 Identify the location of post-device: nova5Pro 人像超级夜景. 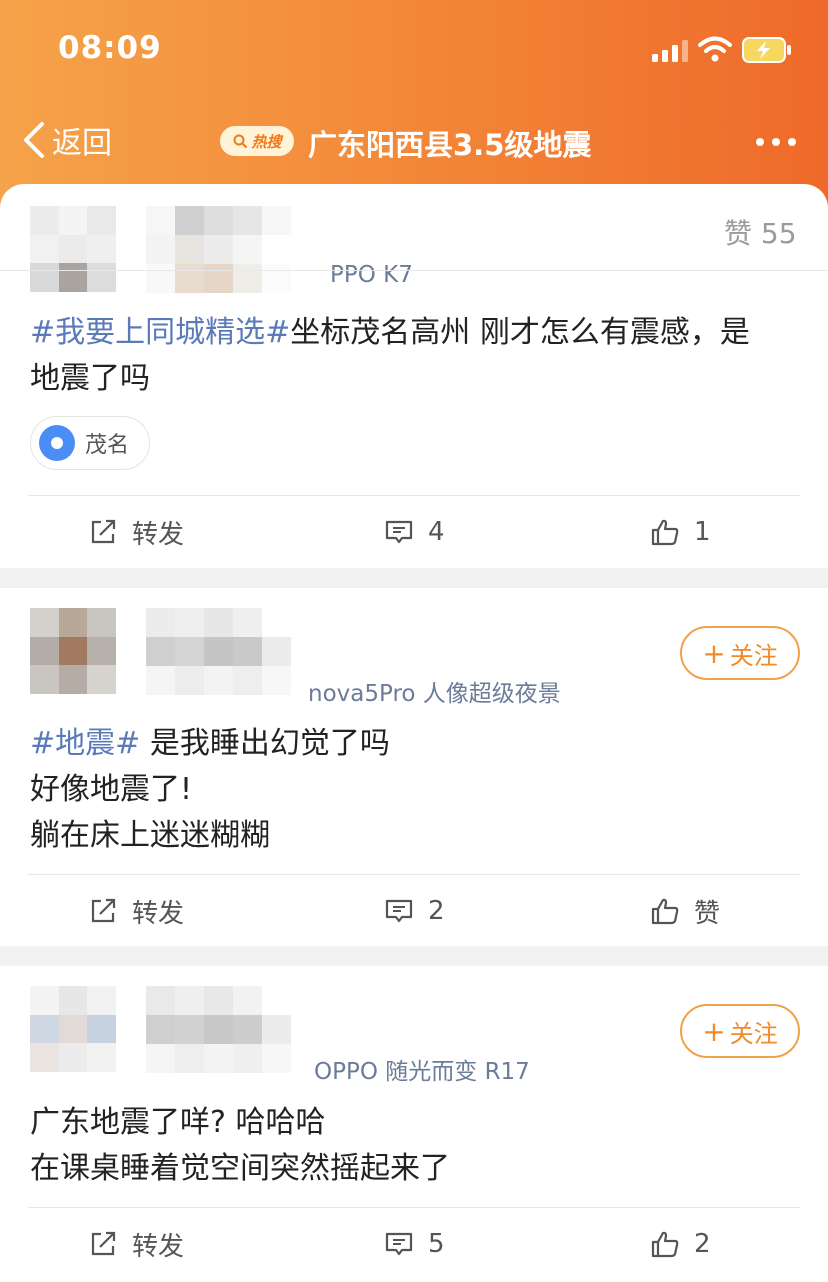
(434, 694).